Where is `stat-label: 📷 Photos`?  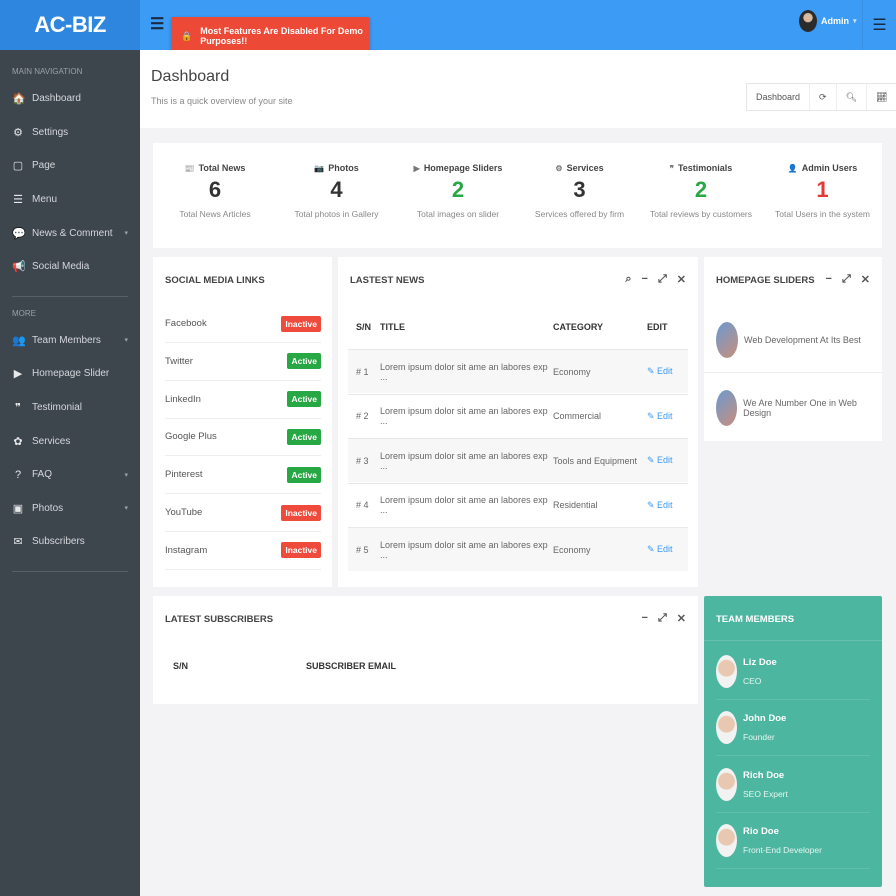
stat-label: 📷 Photos is located at coordinates (337, 168).